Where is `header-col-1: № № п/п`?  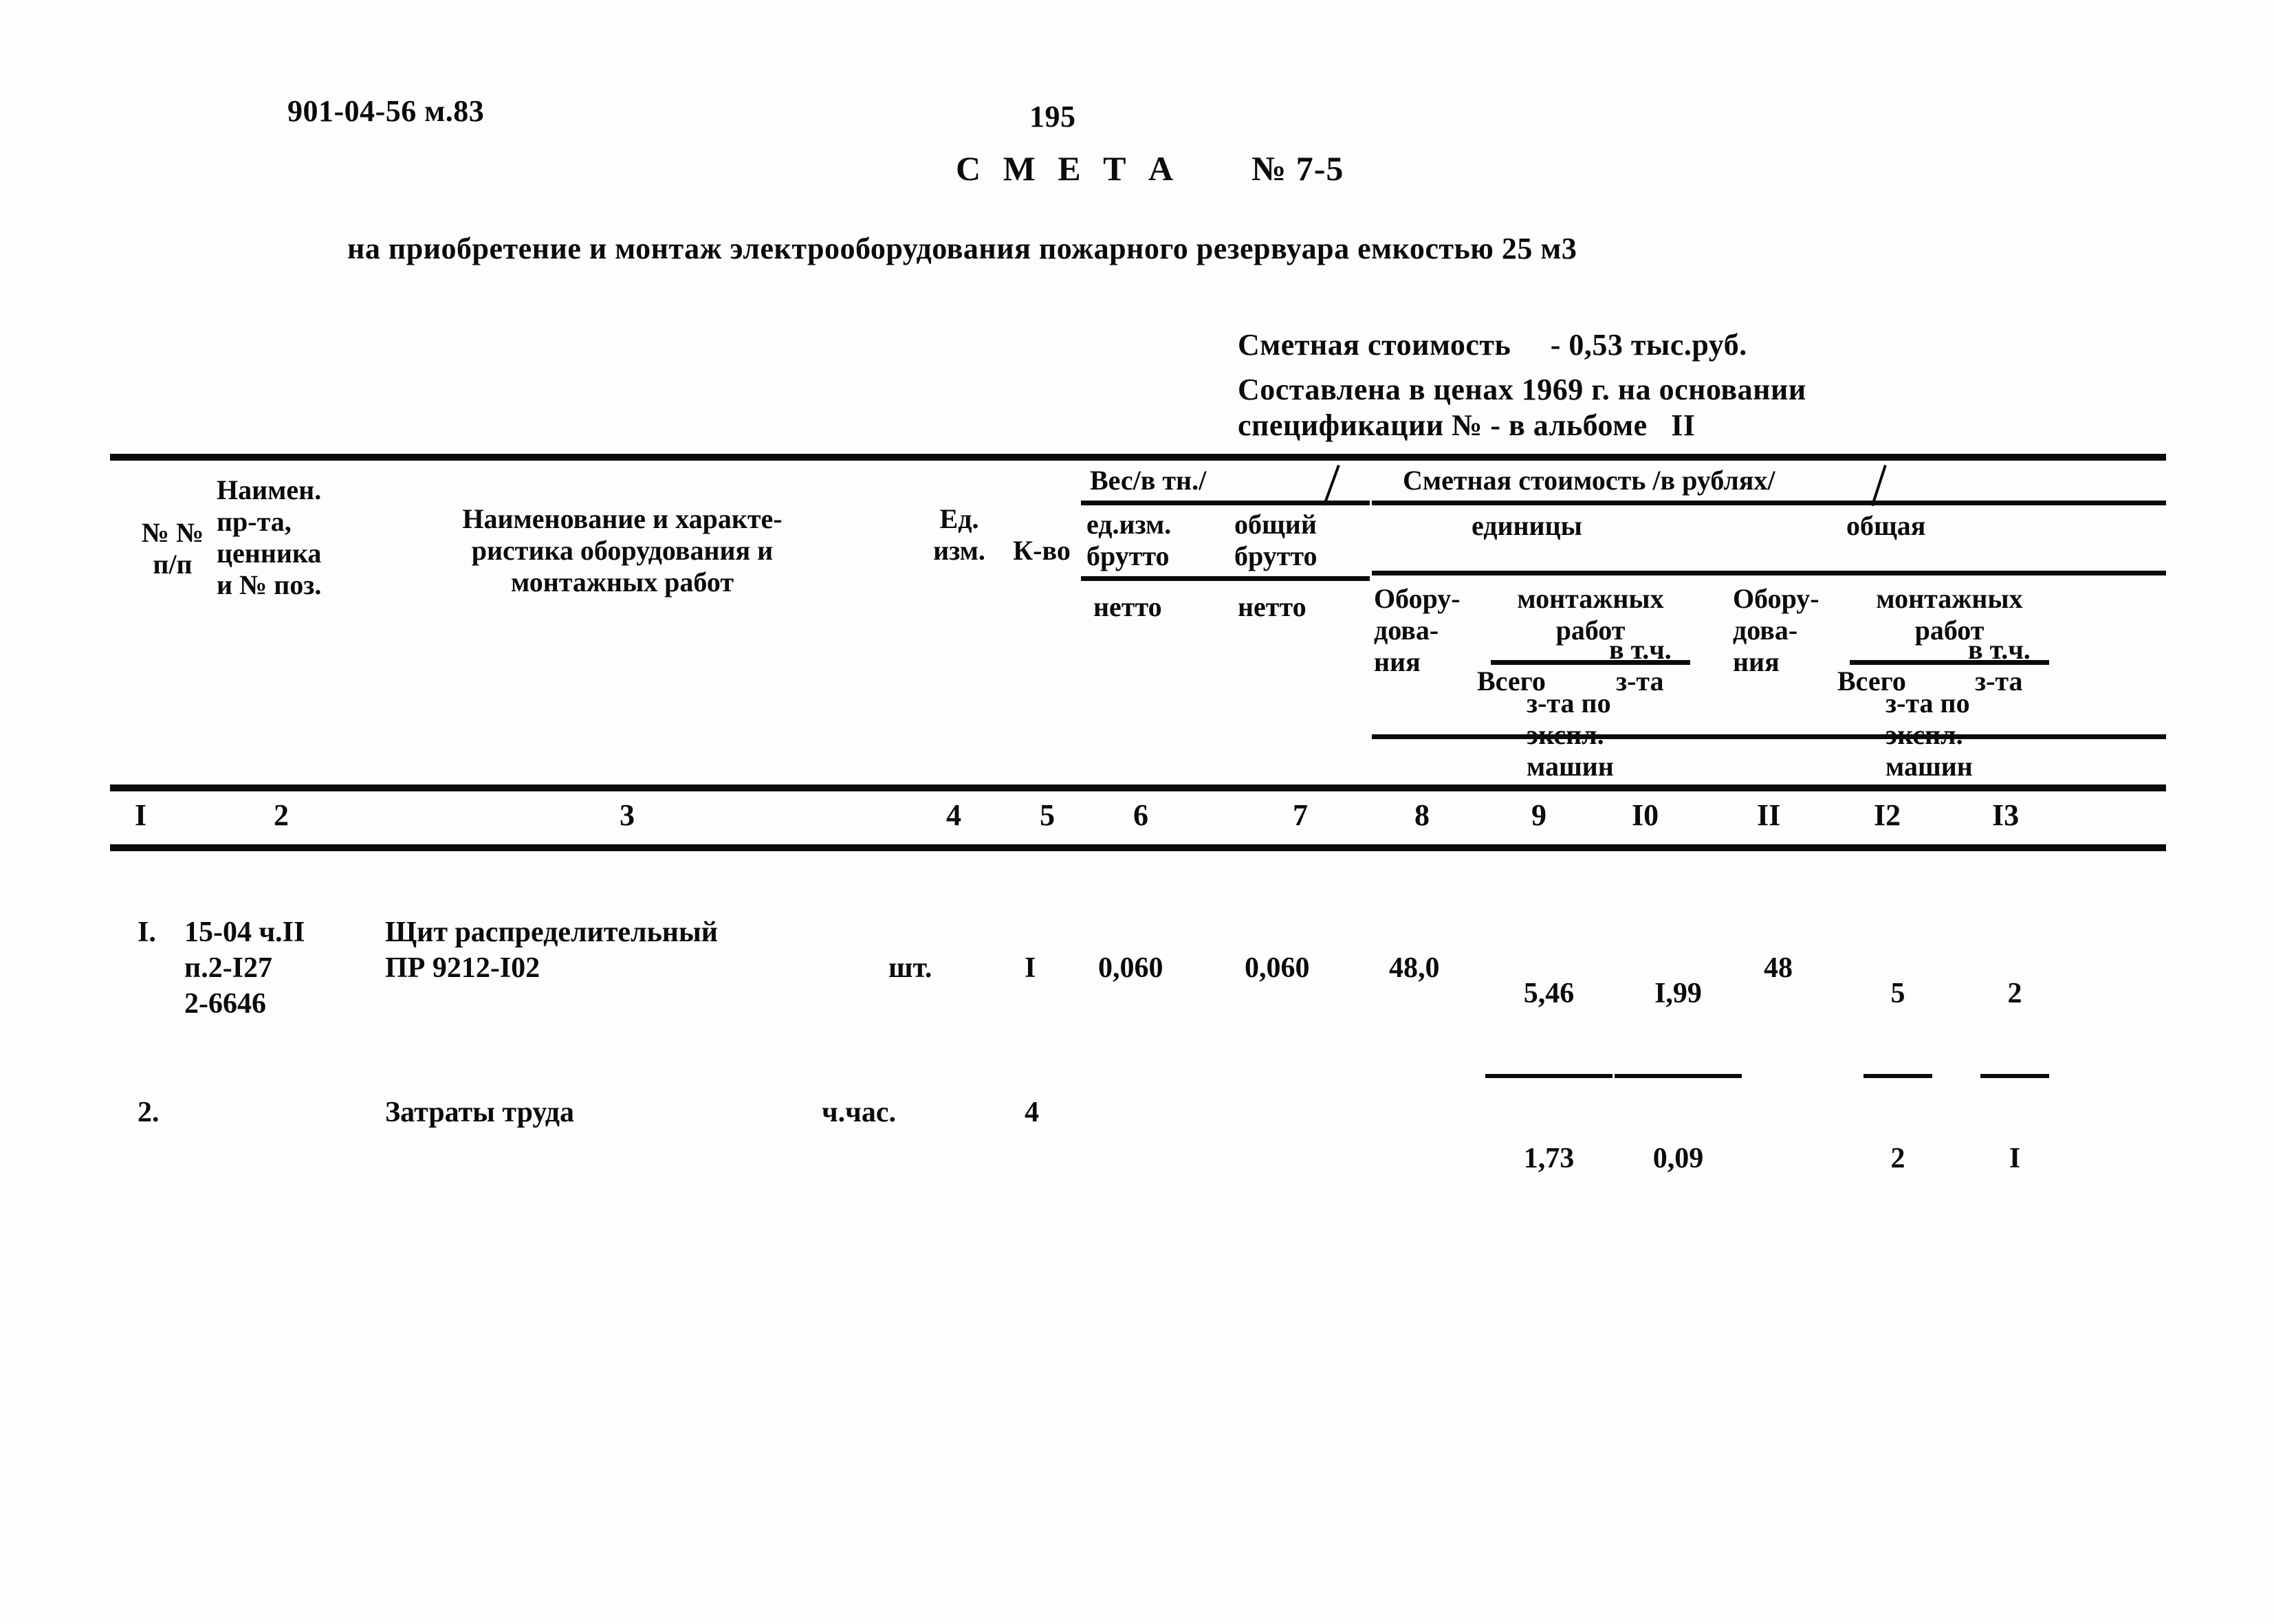
header-col-1: № № п/п is located at coordinates (172, 548).